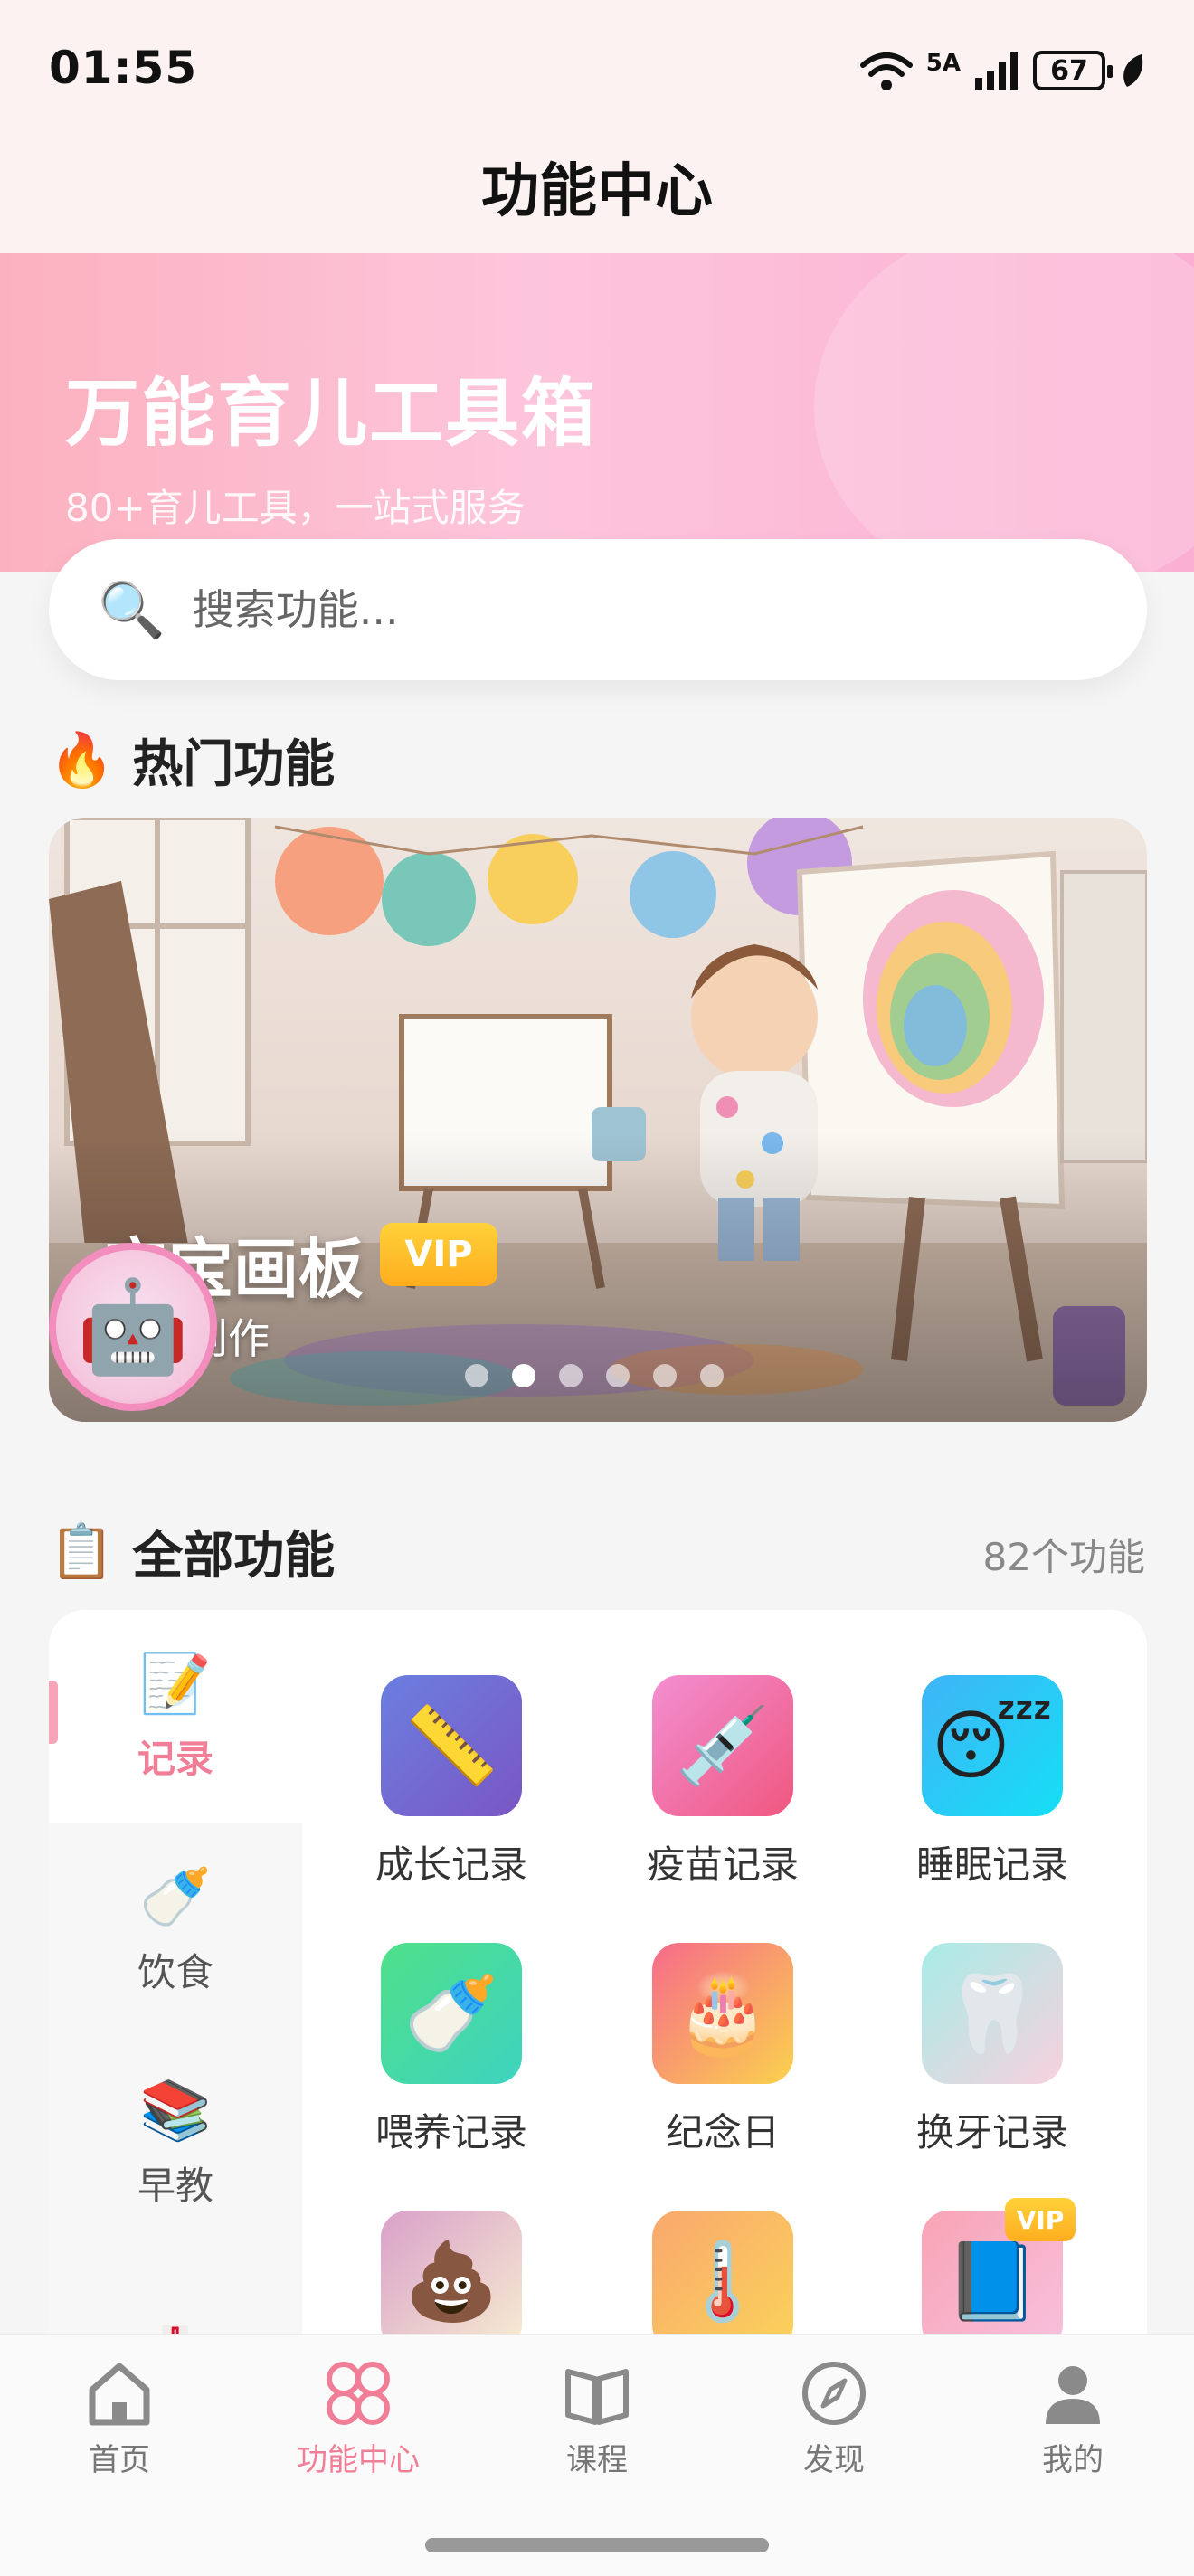 Image resolution: width=1194 pixels, height=2576 pixels. Describe the element at coordinates (1004, 412) in the screenshot. I see `hero-decoration` at that location.